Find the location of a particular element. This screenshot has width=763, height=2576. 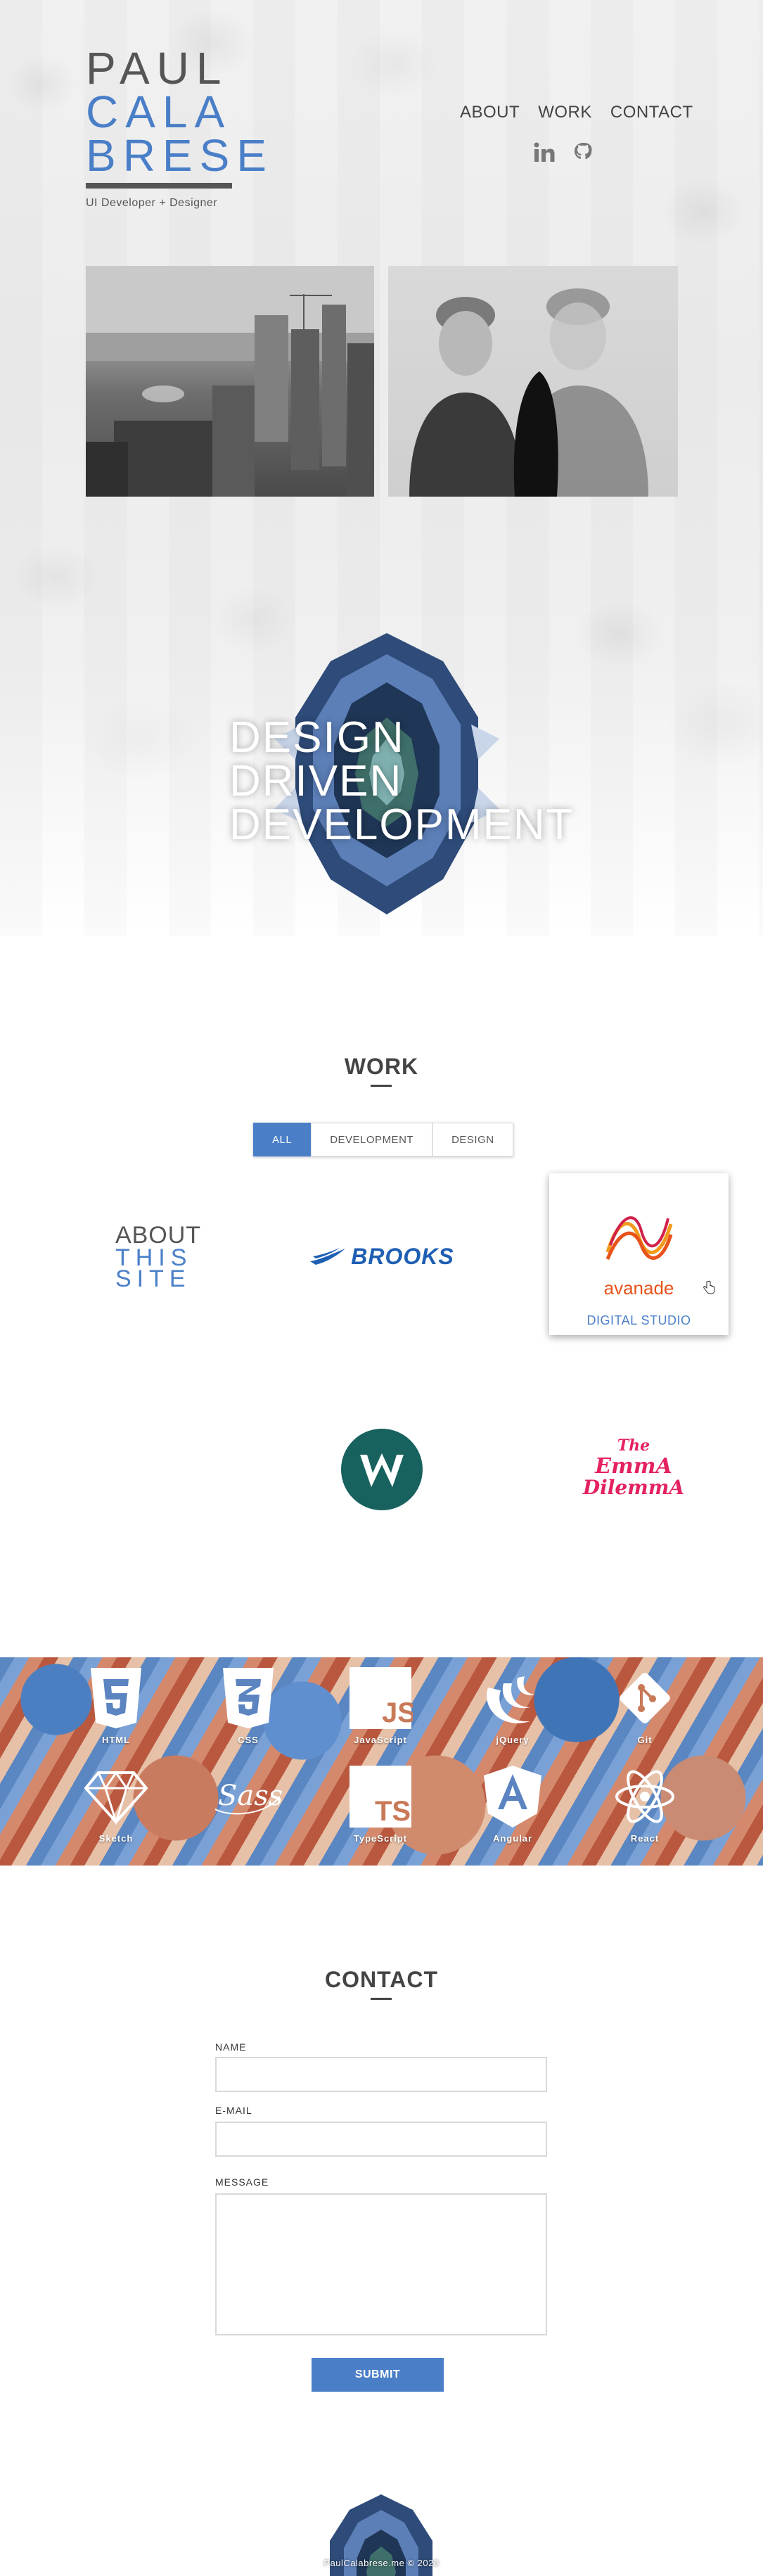

sass-icon: Sass is located at coordinates (248, 1797).